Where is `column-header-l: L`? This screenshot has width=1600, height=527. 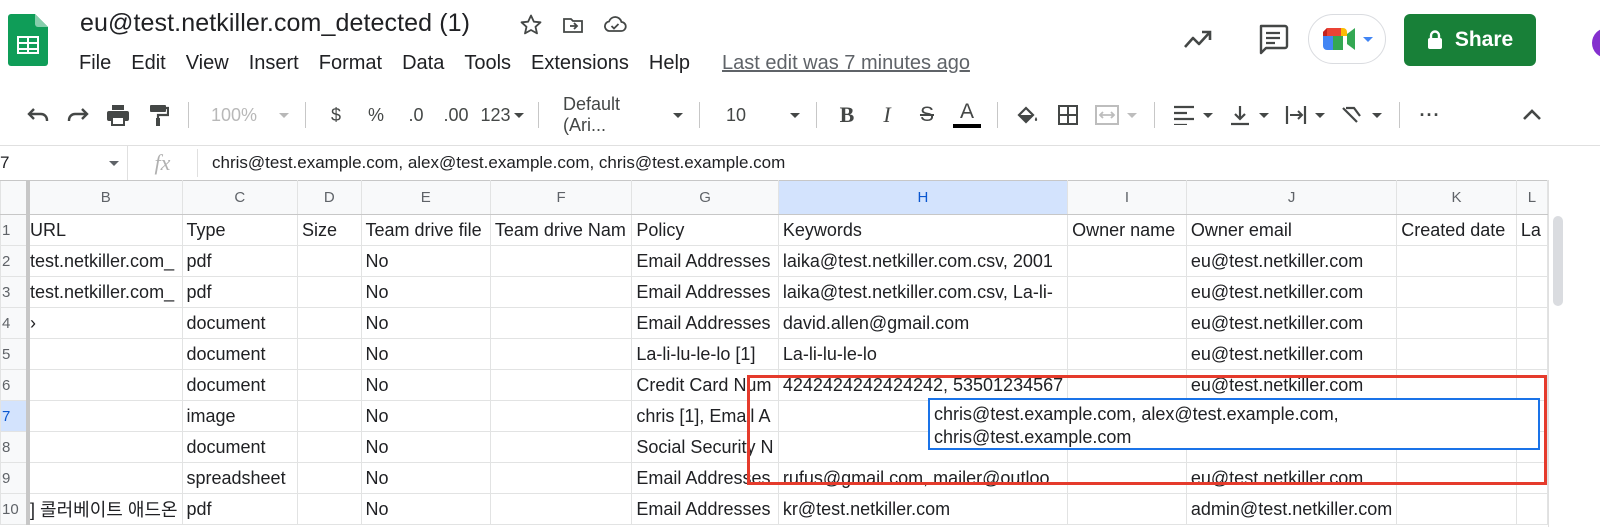
column-header-l: L is located at coordinates (1531, 197).